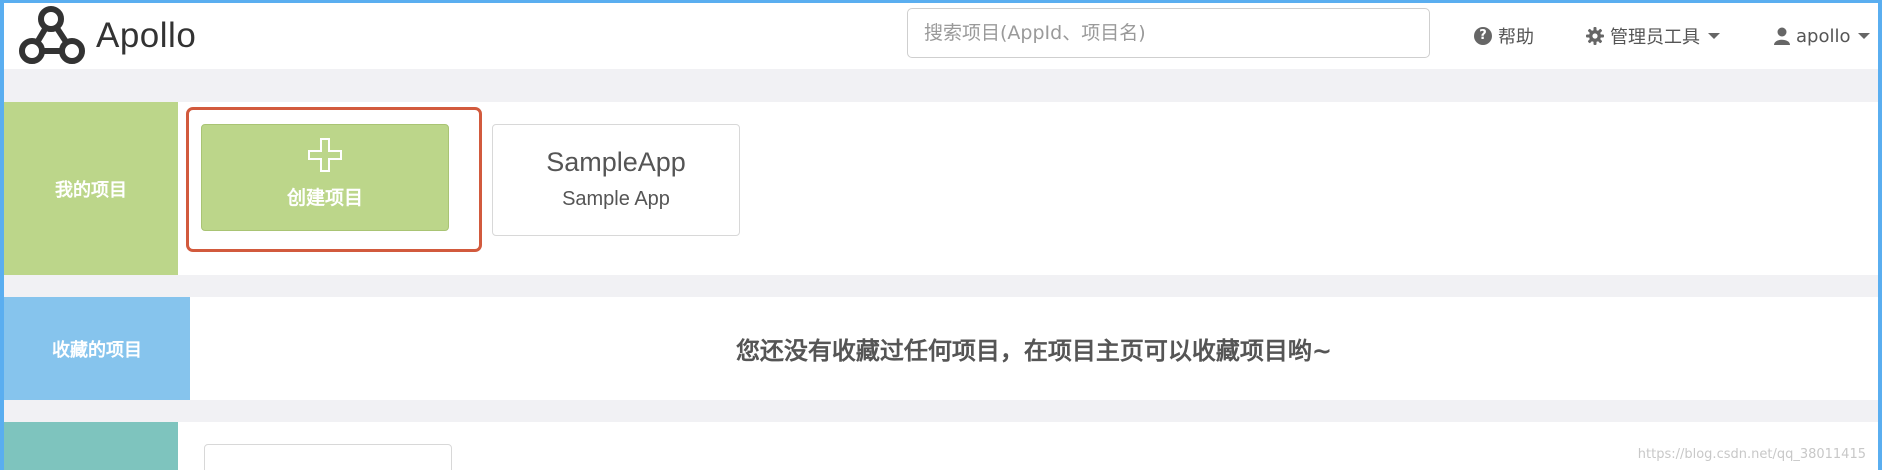  Describe the element at coordinates (146, 35) in the screenshot. I see `brand-name: Apollo` at that location.